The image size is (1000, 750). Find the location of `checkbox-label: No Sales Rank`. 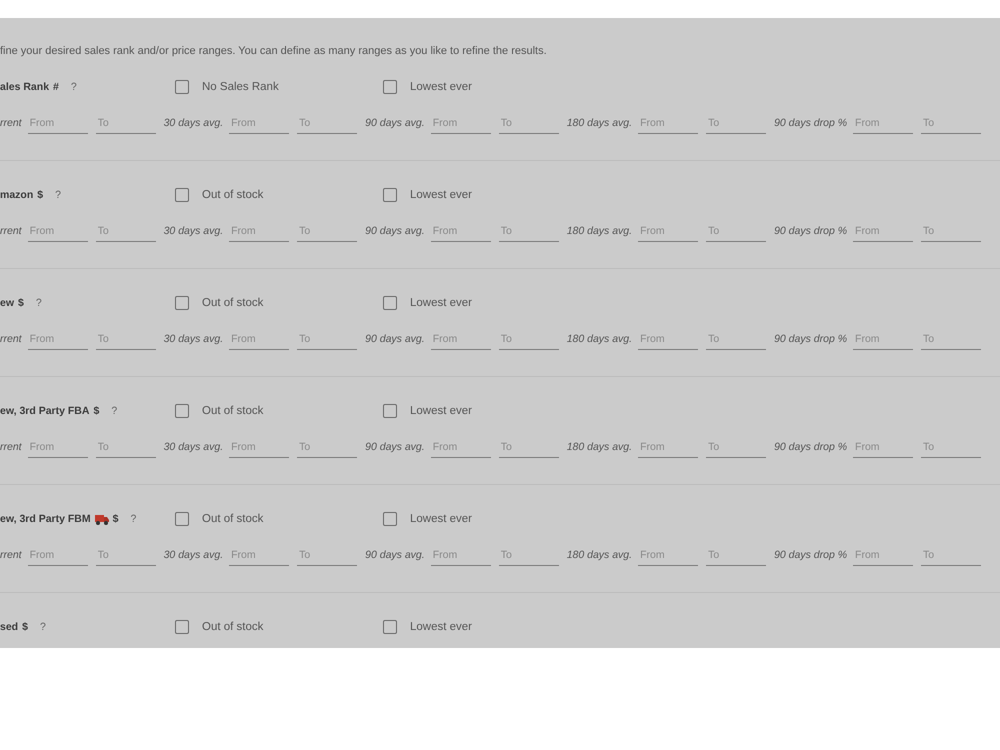

checkbox-label: No Sales Rank is located at coordinates (240, 87).